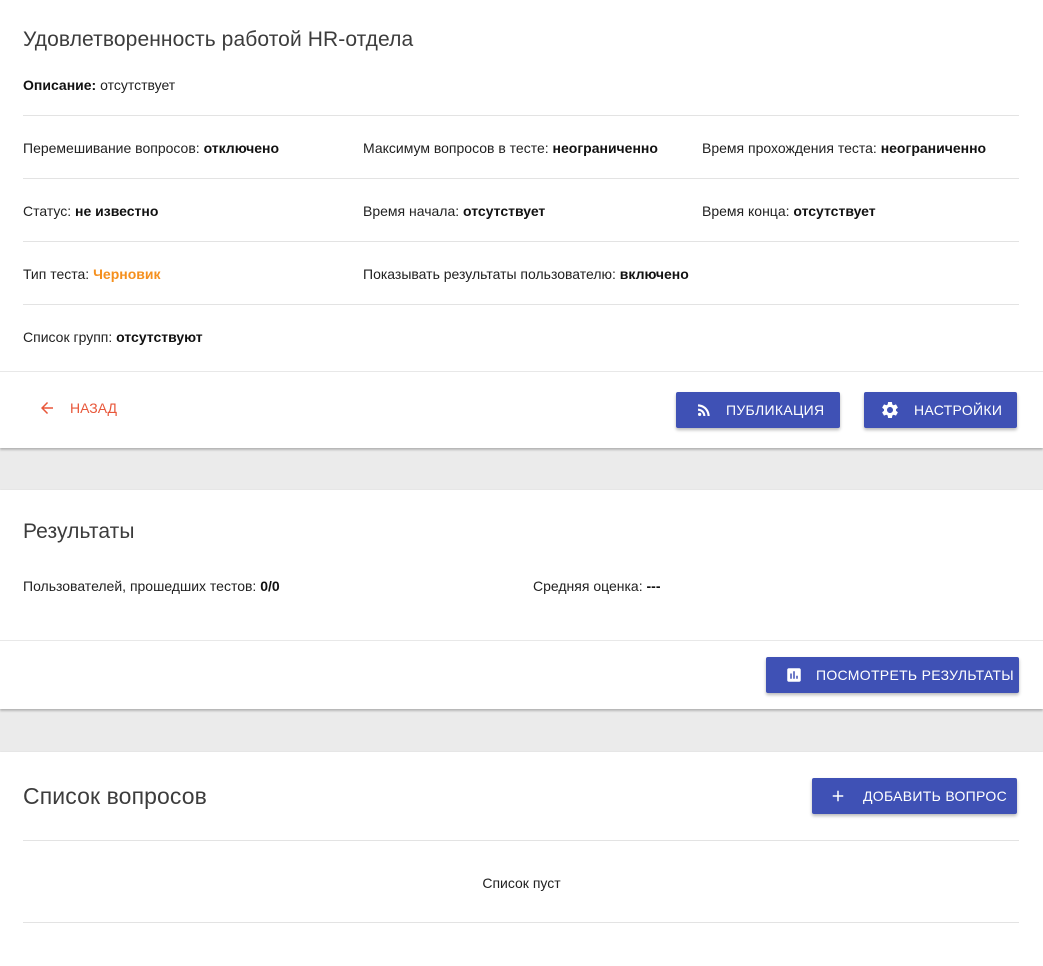 Image resolution: width=1043 pixels, height=966 pixels. Describe the element at coordinates (47, 408) in the screenshot. I see `arrow-left-icon` at that location.